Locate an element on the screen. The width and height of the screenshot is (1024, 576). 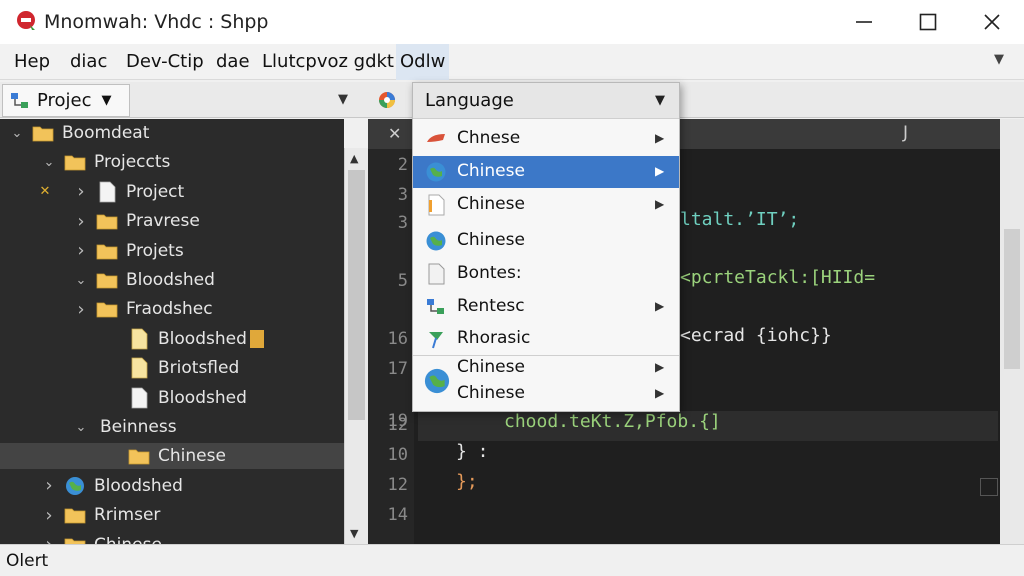
close-icon is located at coordinates (992, 22).